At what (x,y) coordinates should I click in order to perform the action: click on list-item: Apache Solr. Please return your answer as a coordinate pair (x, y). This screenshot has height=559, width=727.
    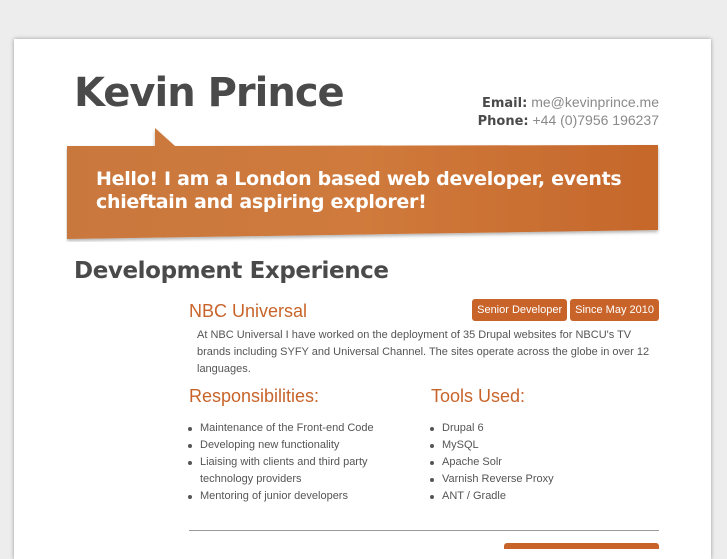
    Looking at the image, I should click on (540, 462).